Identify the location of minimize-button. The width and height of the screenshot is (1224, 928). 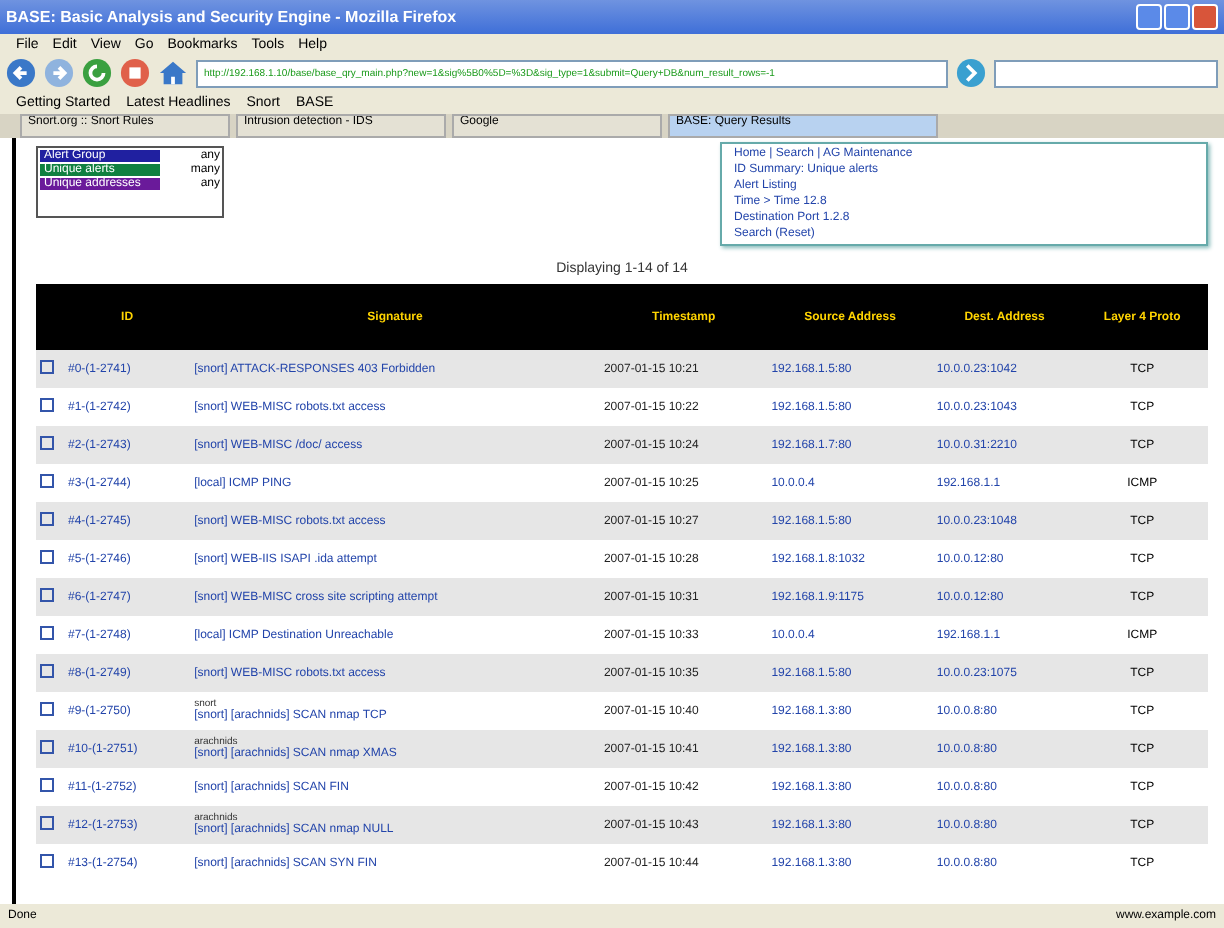
(1149, 17).